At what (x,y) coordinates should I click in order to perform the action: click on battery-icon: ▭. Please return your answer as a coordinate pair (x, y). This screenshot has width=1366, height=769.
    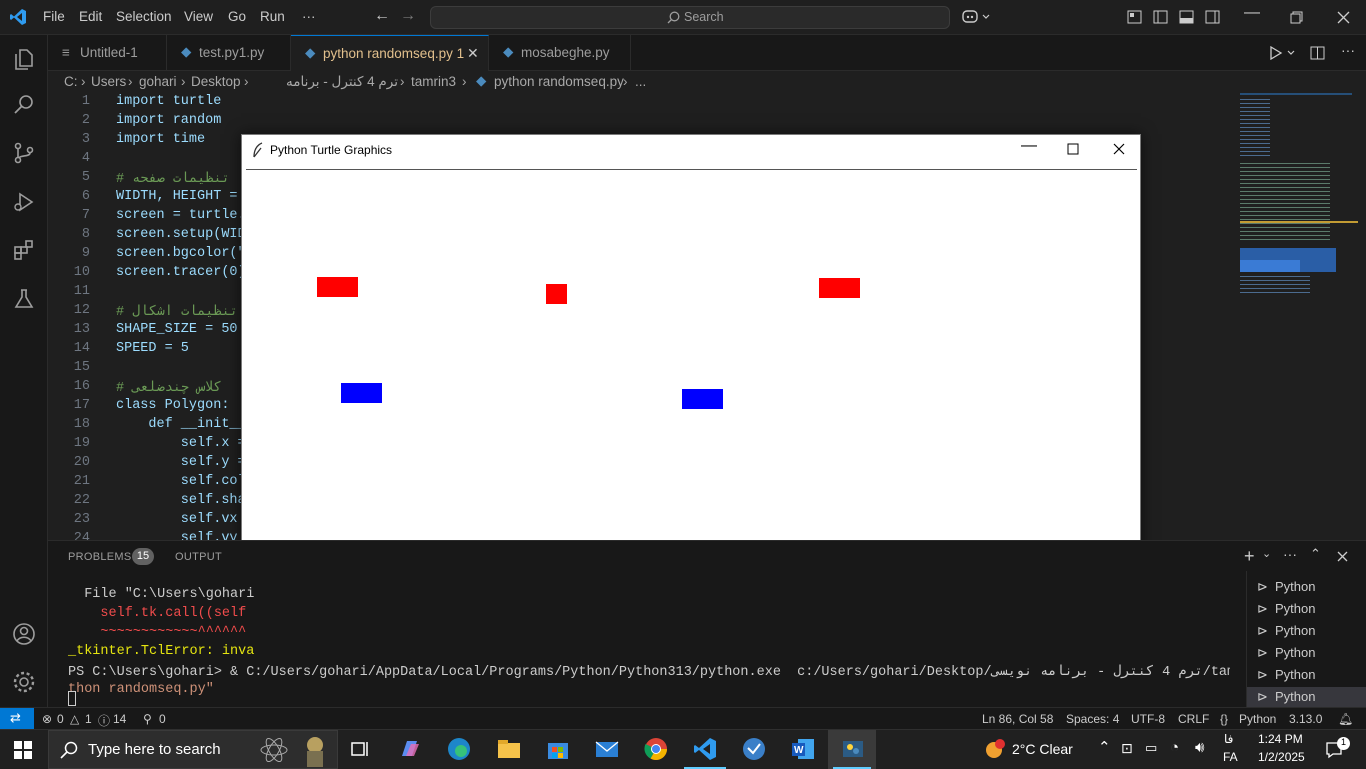
    Looking at the image, I should click on (1151, 748).